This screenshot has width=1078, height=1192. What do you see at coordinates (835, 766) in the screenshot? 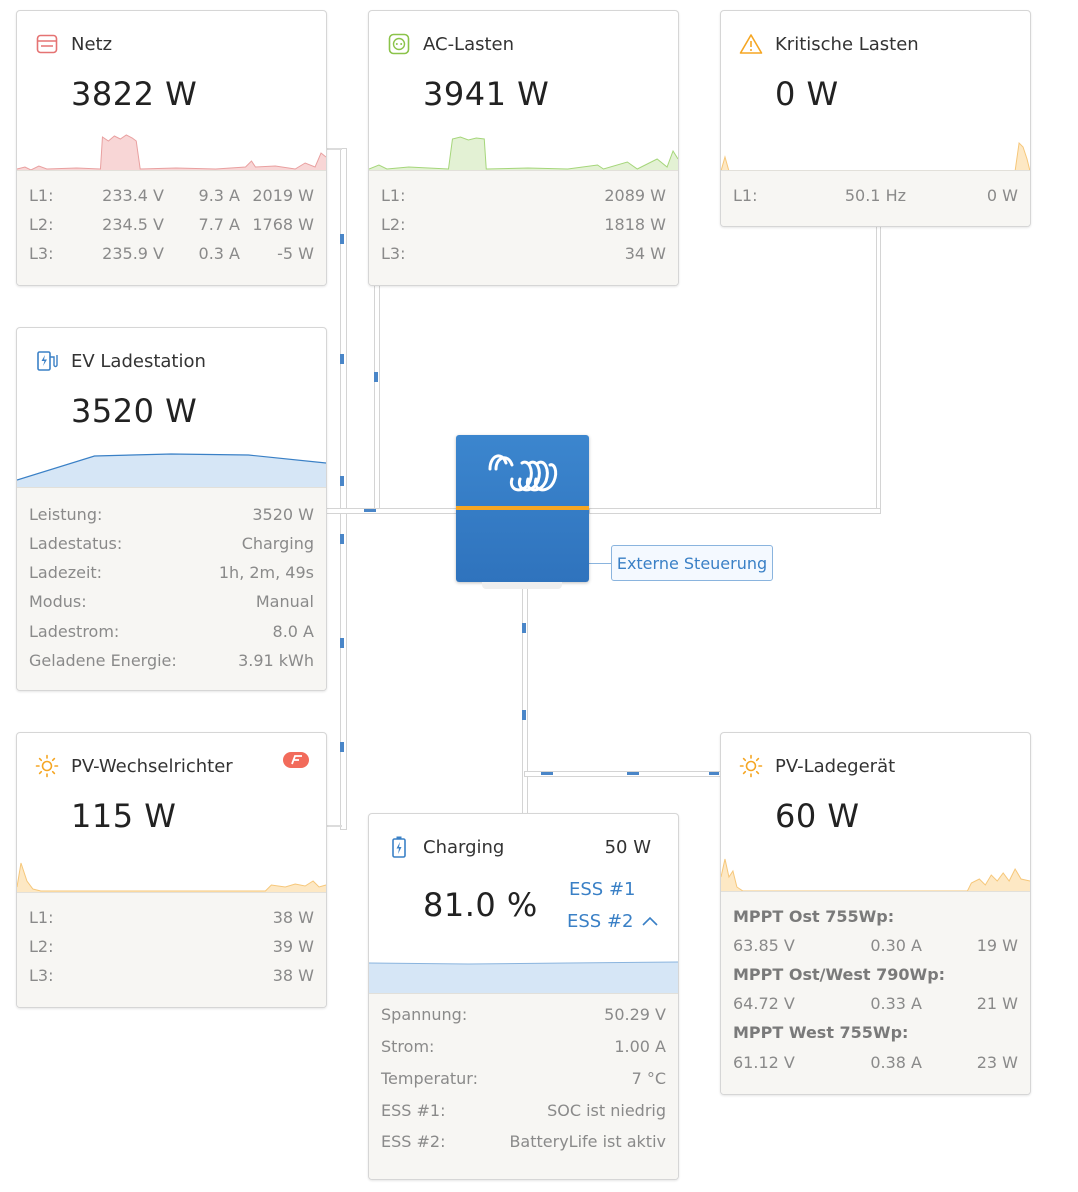
I see `pv-charger-title: PV-Ladegerät` at bounding box center [835, 766].